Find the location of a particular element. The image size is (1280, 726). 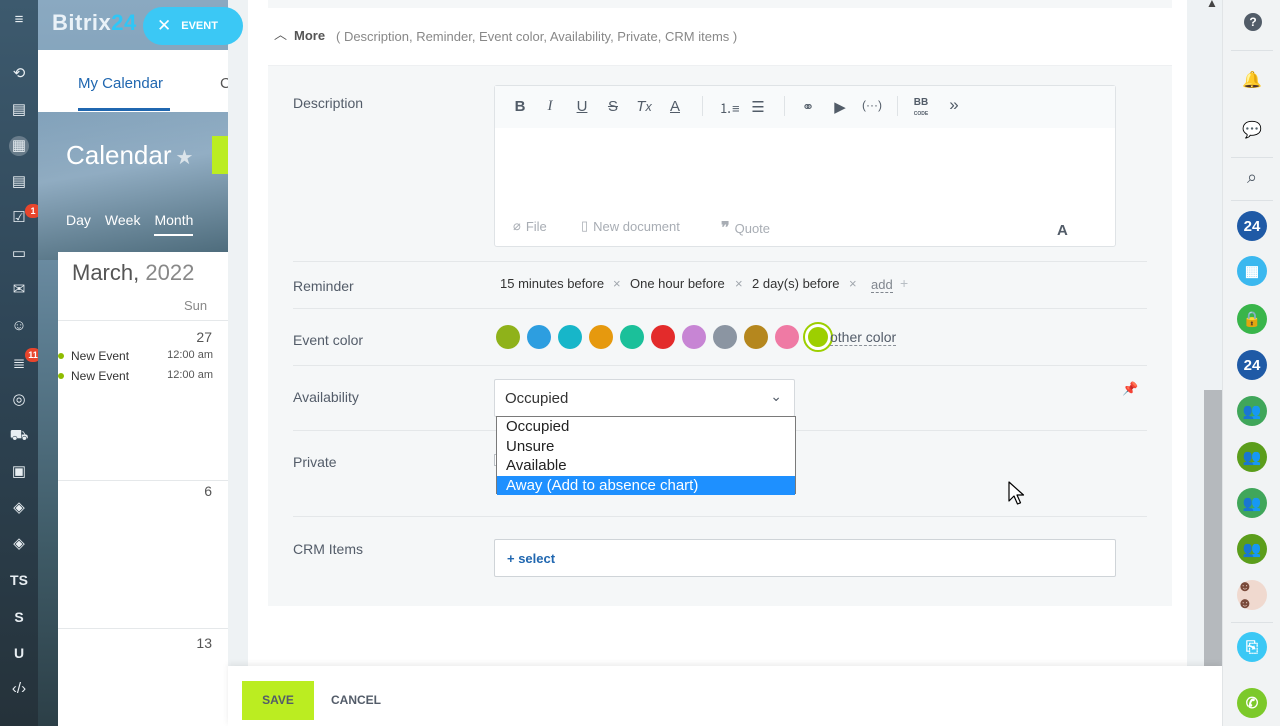

notifications-icon: 🔔 is located at coordinates (1252, 81).